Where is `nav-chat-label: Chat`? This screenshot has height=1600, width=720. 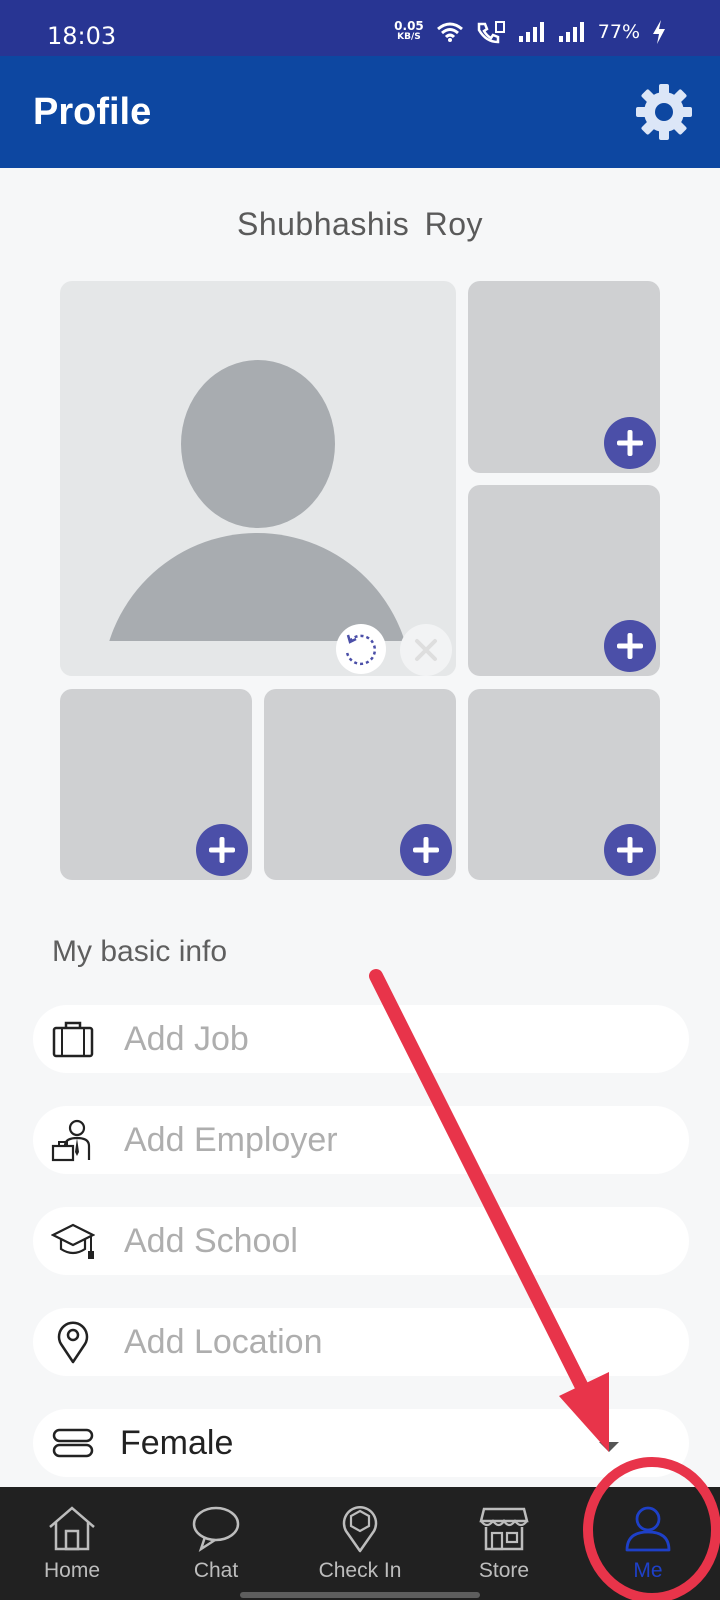
nav-chat-label: Chat is located at coordinates (216, 1570).